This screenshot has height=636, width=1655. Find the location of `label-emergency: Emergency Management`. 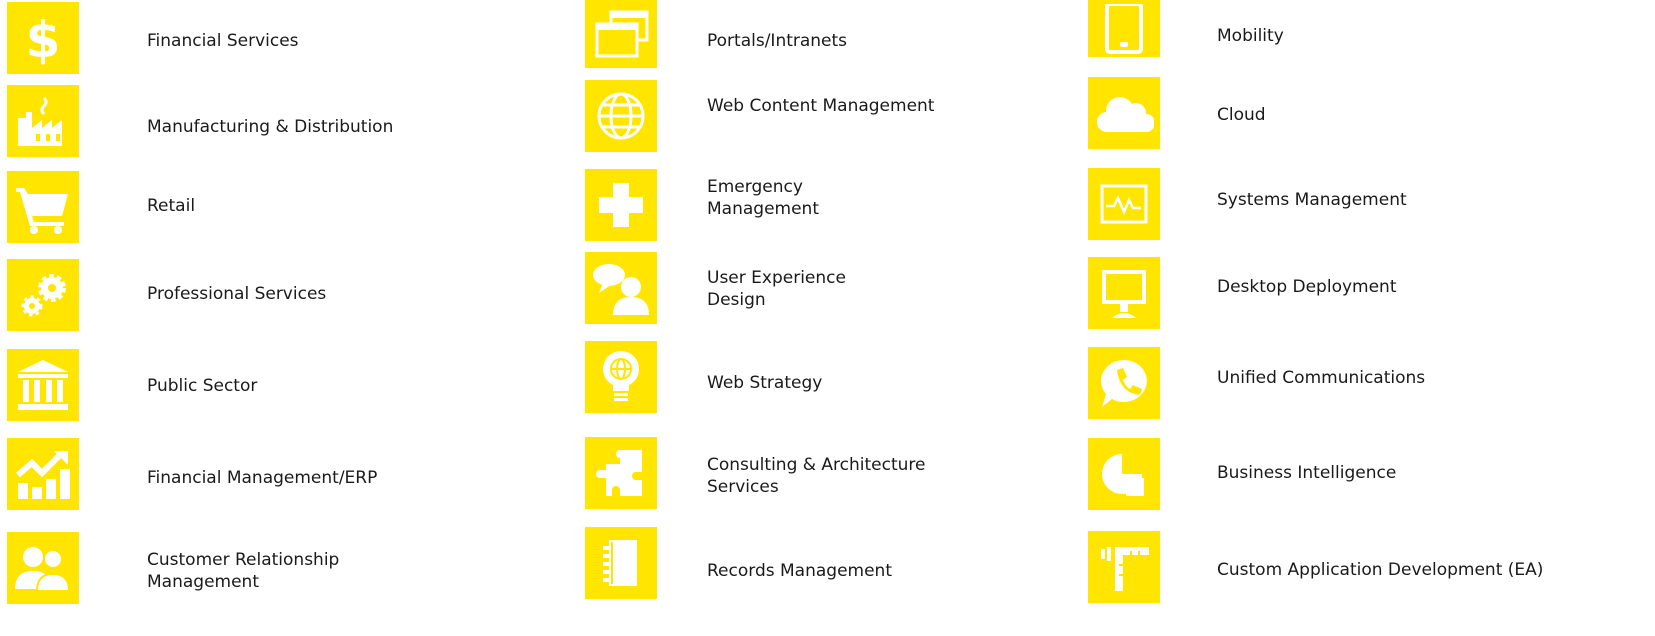

label-emergency: Emergency Management is located at coordinates (763, 198).